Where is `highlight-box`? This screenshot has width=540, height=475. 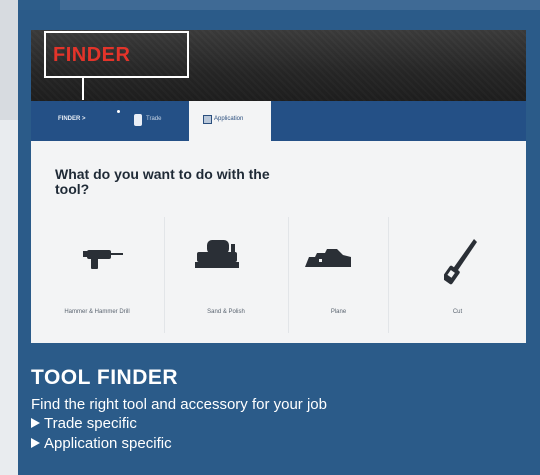
highlight-box is located at coordinates (116, 54).